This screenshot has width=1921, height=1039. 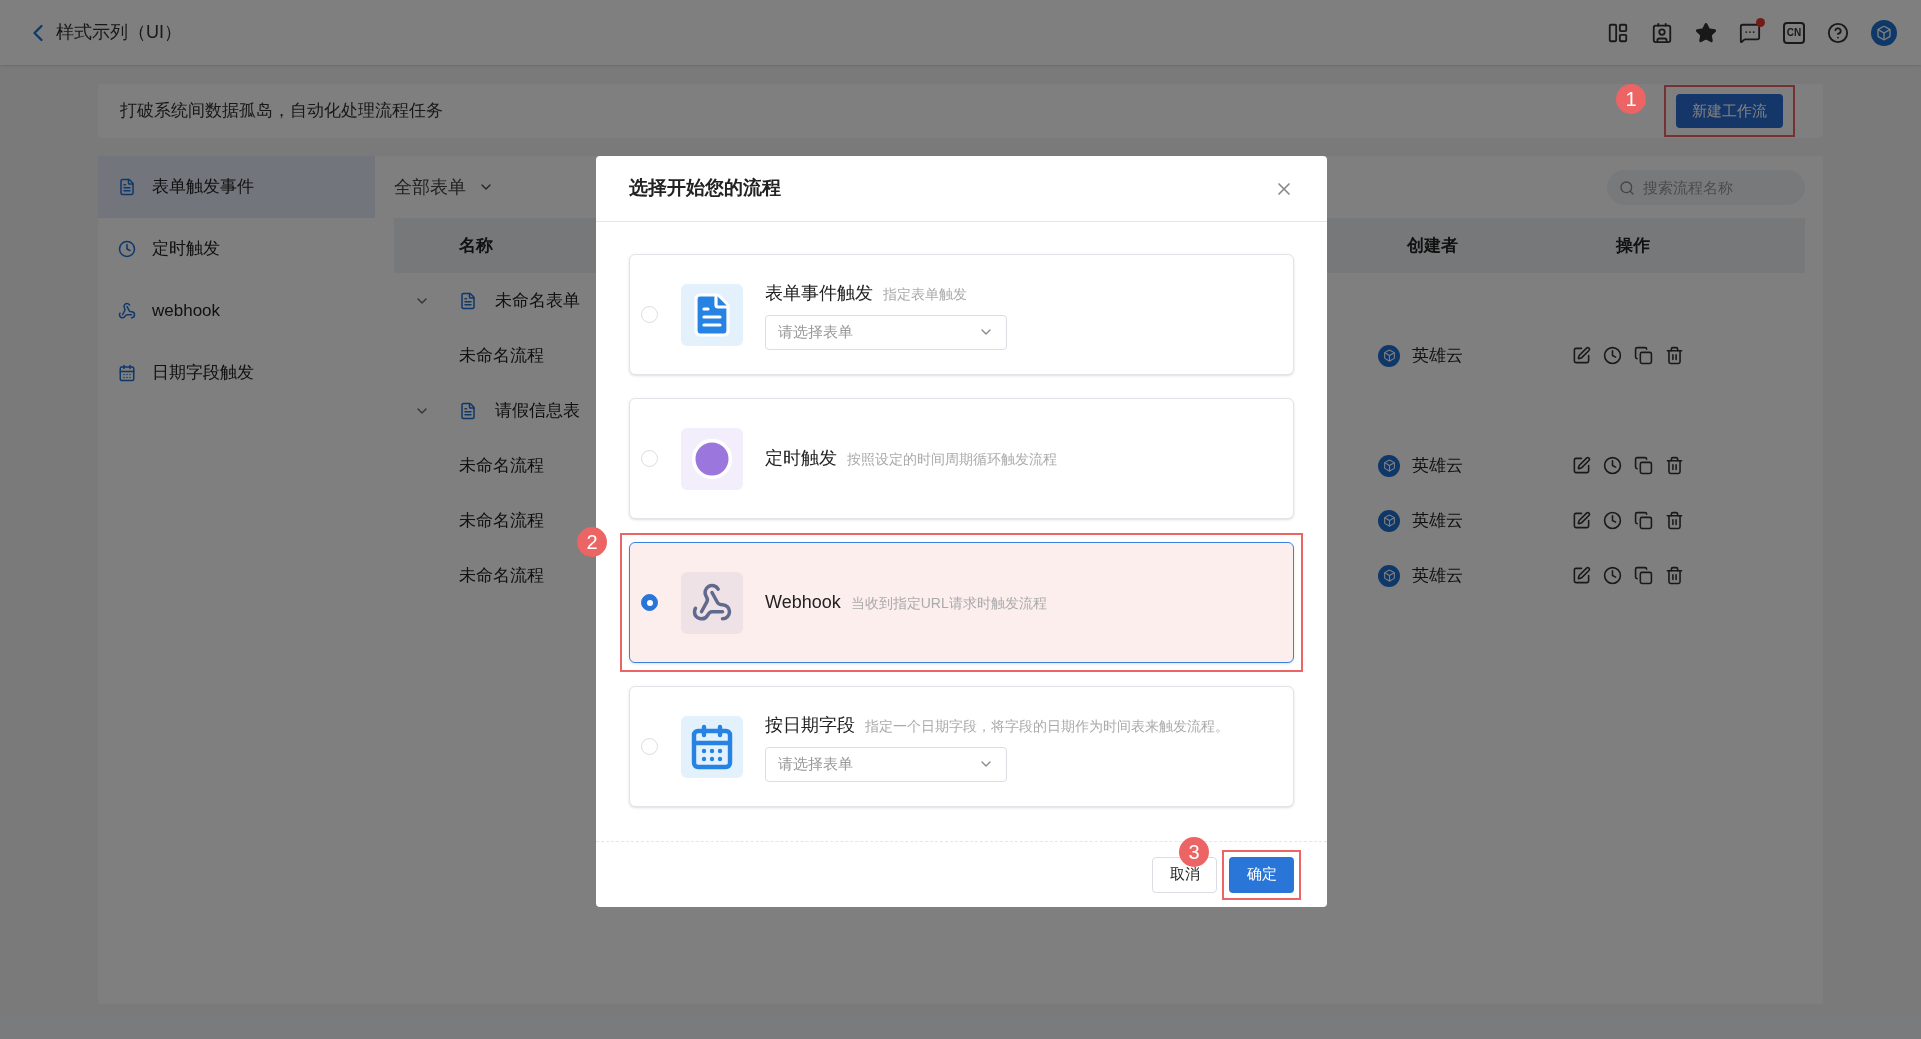 I want to click on form-filter-dropdown: 全部表单, so click(x=444, y=187).